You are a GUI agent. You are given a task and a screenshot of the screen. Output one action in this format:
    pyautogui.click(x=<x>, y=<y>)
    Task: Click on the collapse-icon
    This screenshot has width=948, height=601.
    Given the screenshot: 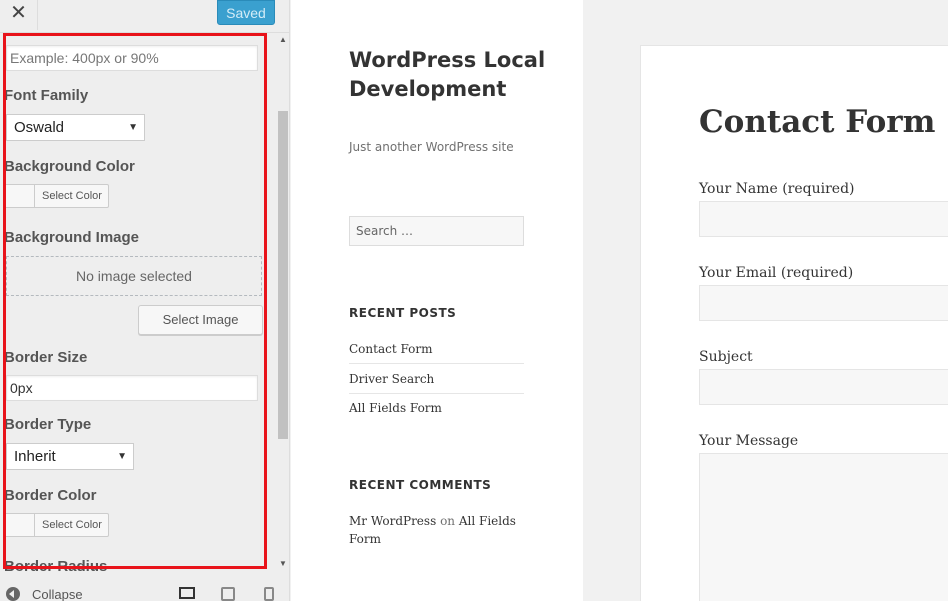 What is the action you would take?
    pyautogui.click(x=13, y=594)
    